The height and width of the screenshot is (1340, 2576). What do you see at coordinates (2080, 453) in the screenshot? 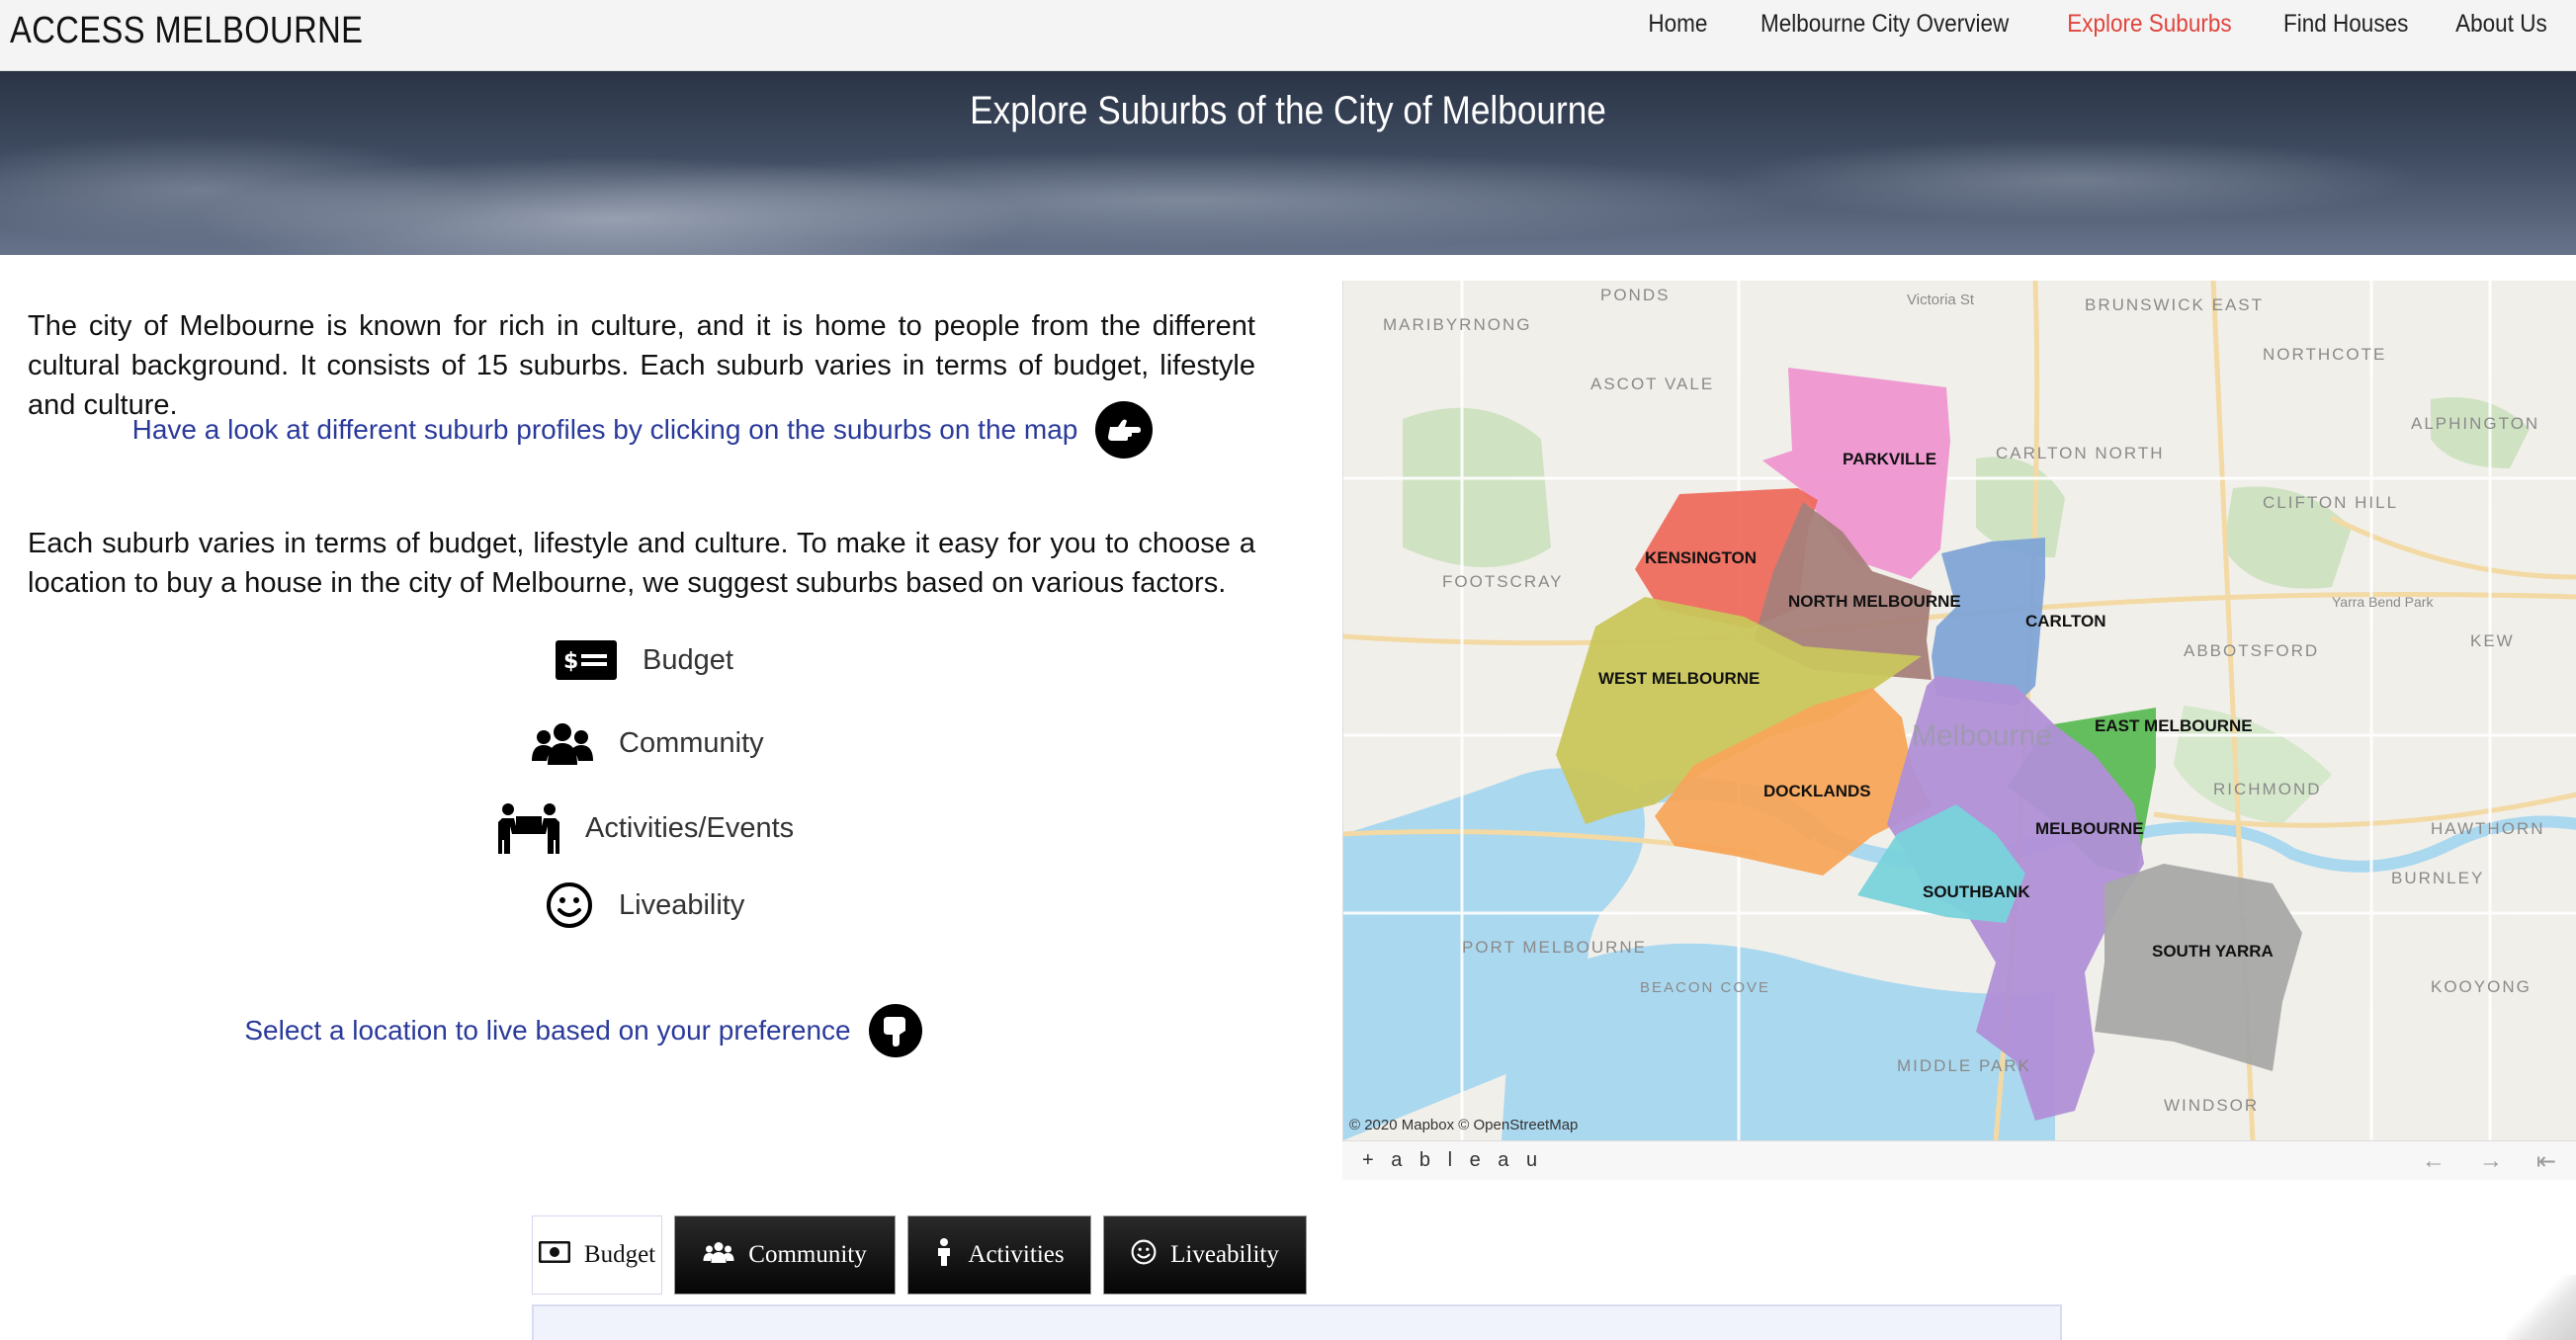
I see `map-label-carlton-north: CARLTON NORTH` at bounding box center [2080, 453].